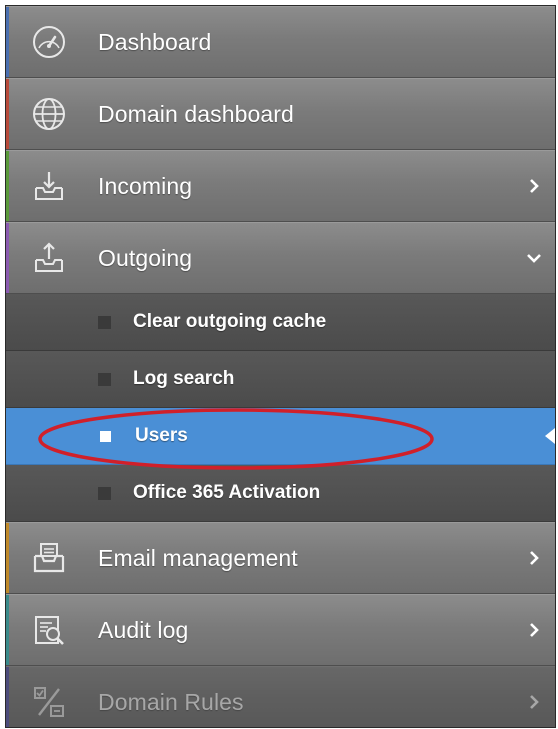  Describe the element at coordinates (49, 258) in the screenshot. I see `outbox-upload-icon` at that location.